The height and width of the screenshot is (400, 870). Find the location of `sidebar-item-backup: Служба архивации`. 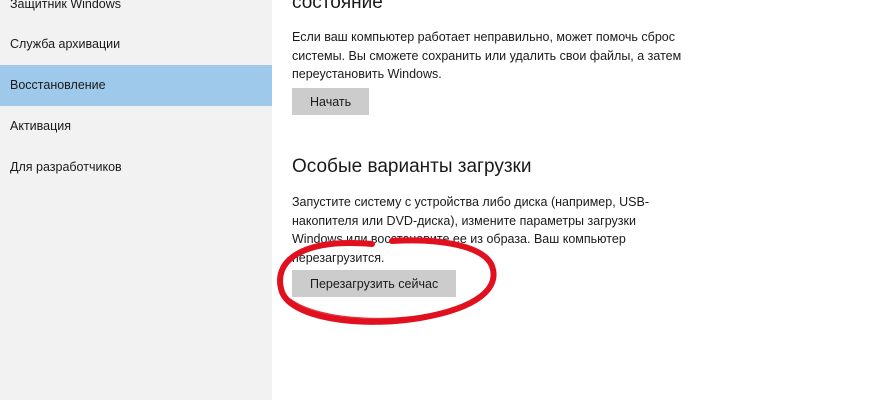

sidebar-item-backup: Служба архивации is located at coordinates (136, 44).